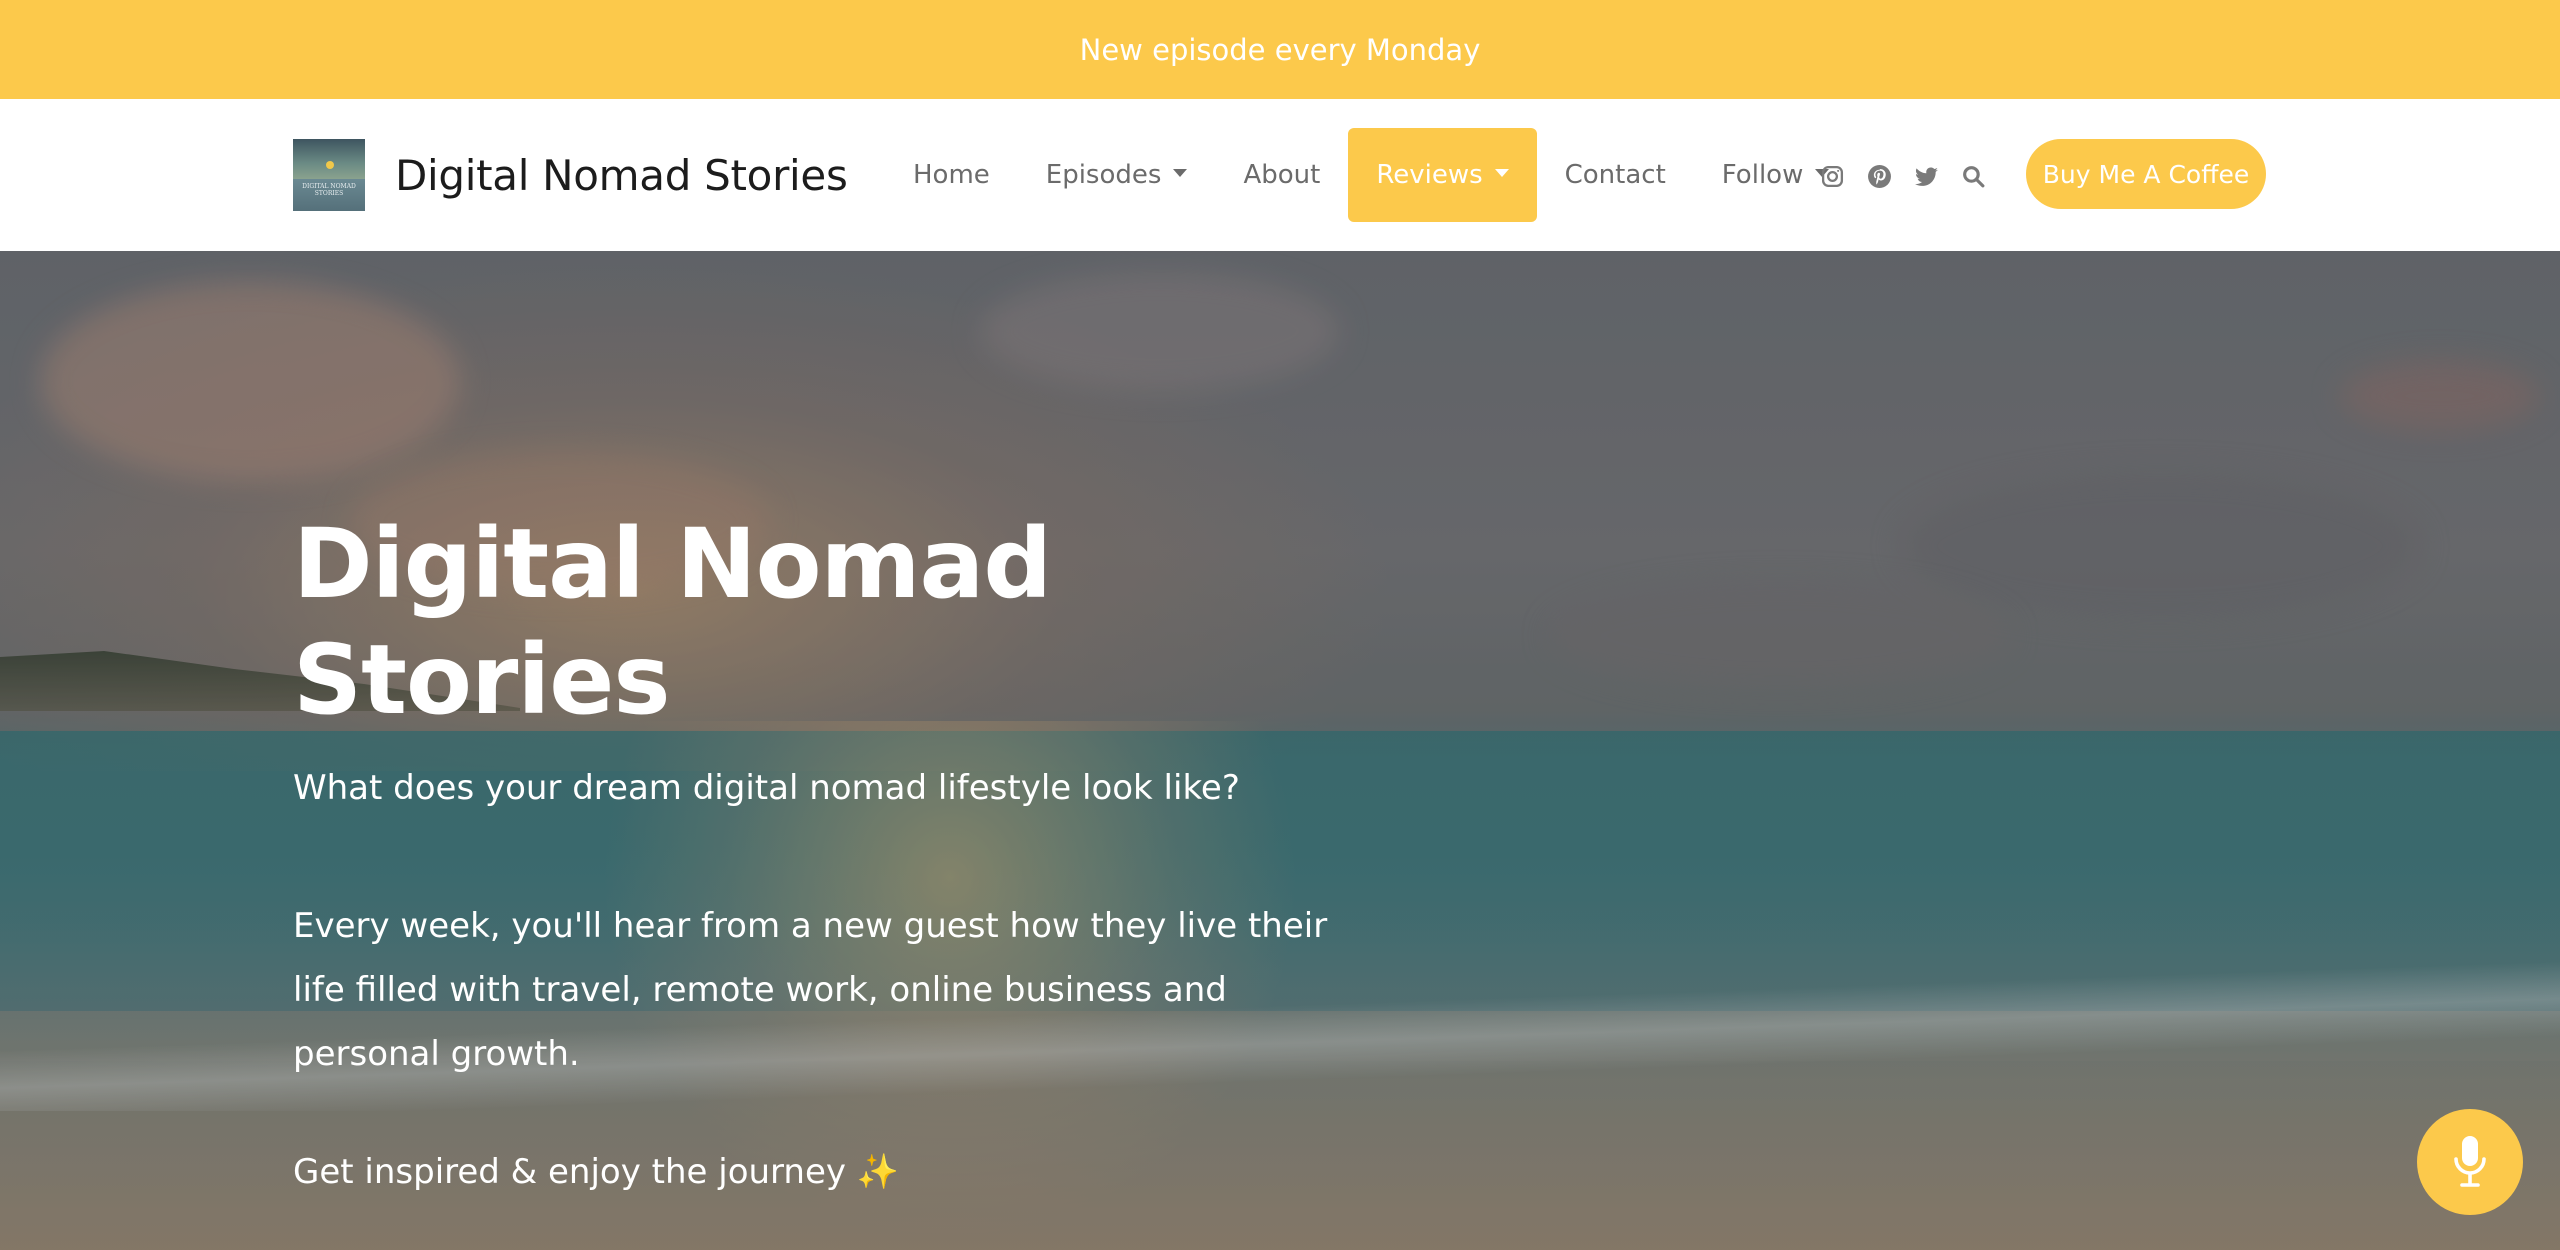 This screenshot has height=1250, width=2560. I want to click on microphone-icon, so click(2470, 1161).